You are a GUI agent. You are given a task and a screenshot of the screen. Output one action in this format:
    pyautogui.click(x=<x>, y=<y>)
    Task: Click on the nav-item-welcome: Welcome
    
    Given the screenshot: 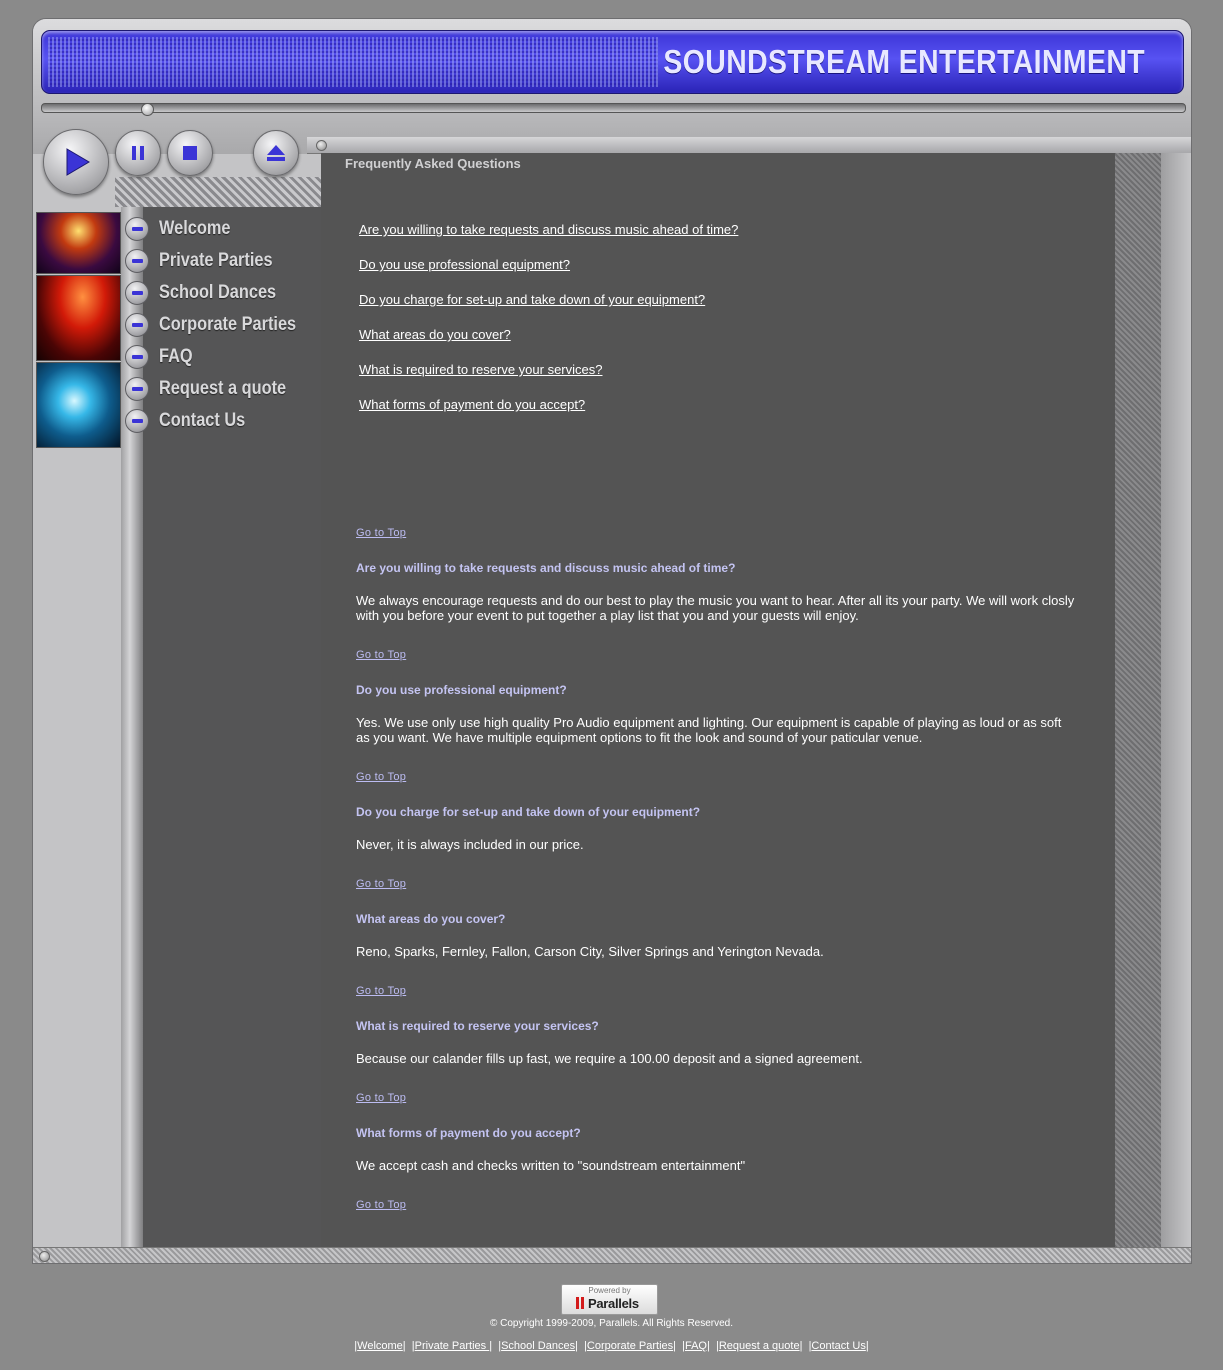 What is the action you would take?
    pyautogui.click(x=221, y=229)
    